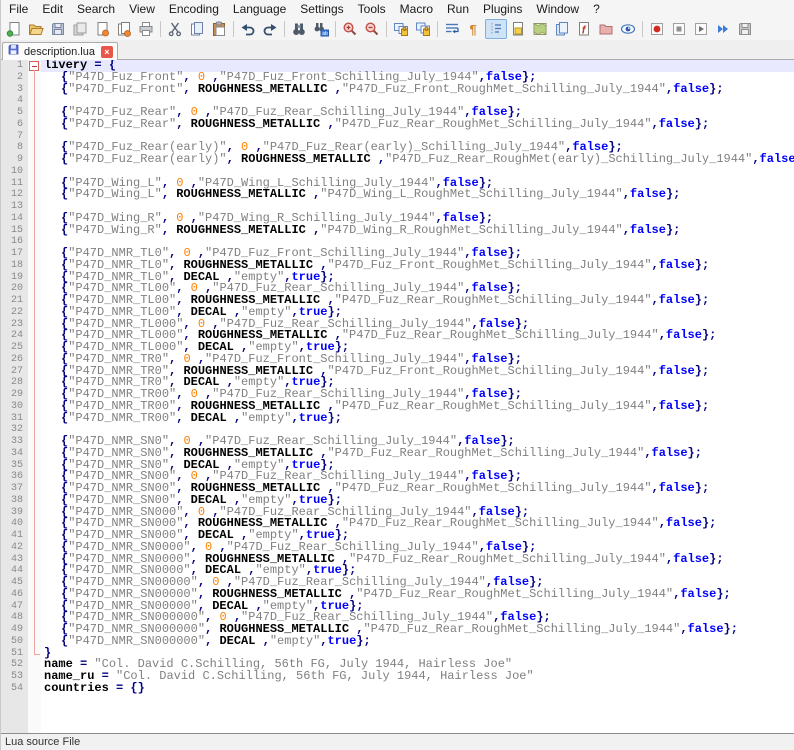  I want to click on line-number: 41, so click(14, 536).